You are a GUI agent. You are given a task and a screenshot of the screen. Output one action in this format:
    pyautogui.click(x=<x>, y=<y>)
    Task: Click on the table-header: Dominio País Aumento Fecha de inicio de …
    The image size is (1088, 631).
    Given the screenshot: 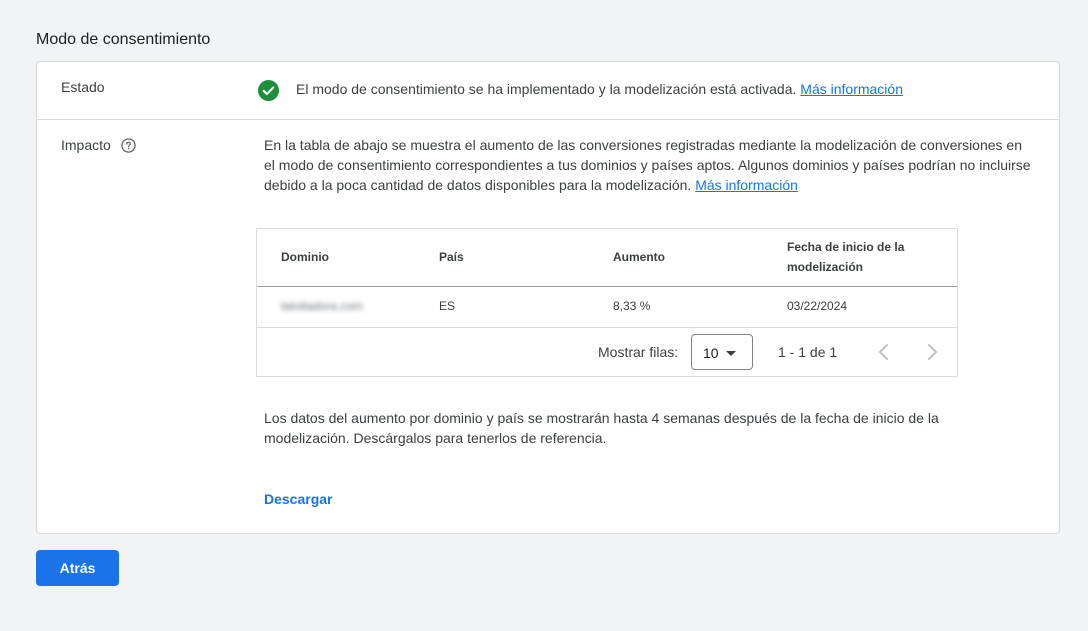 What is the action you would take?
    pyautogui.click(x=607, y=258)
    